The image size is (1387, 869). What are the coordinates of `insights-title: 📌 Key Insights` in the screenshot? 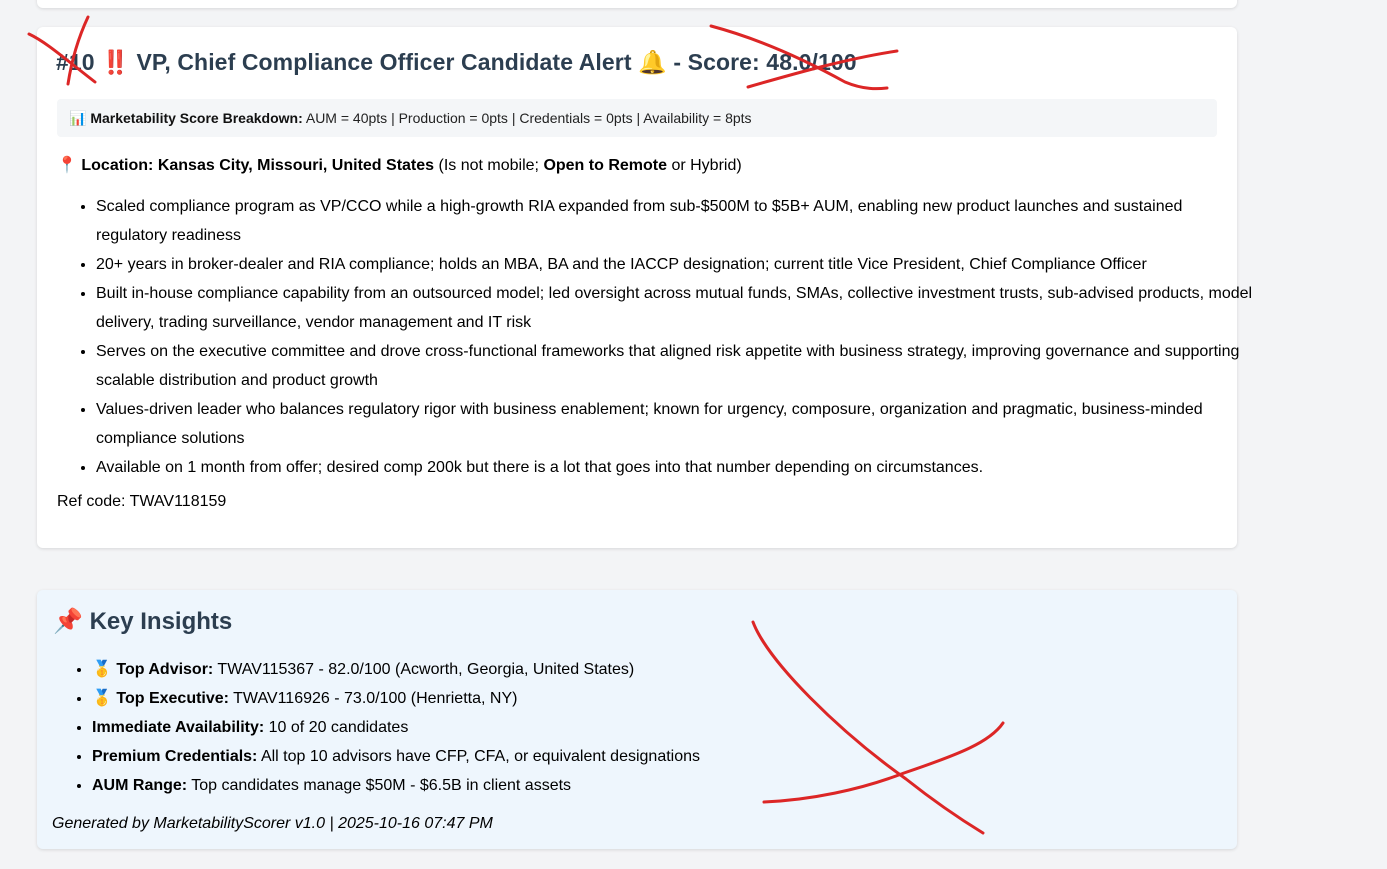 It's located at (142, 621).